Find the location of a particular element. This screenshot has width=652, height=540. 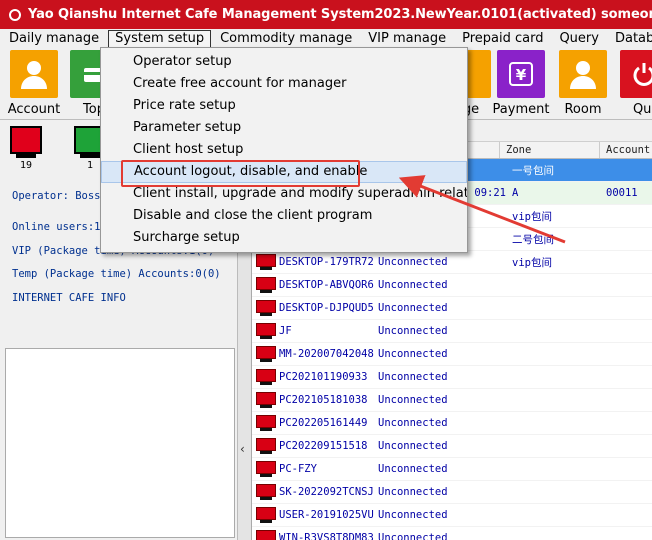

yen-icon: ¥ is located at coordinates (521, 74).